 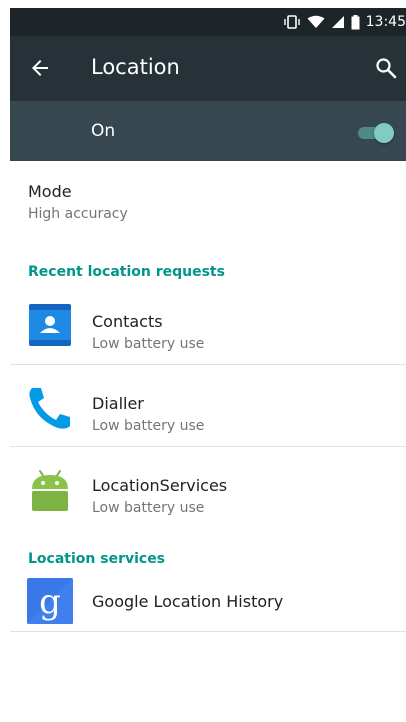 What do you see at coordinates (148, 508) in the screenshot?
I see `locationservices-subtitle: Low battery use` at bounding box center [148, 508].